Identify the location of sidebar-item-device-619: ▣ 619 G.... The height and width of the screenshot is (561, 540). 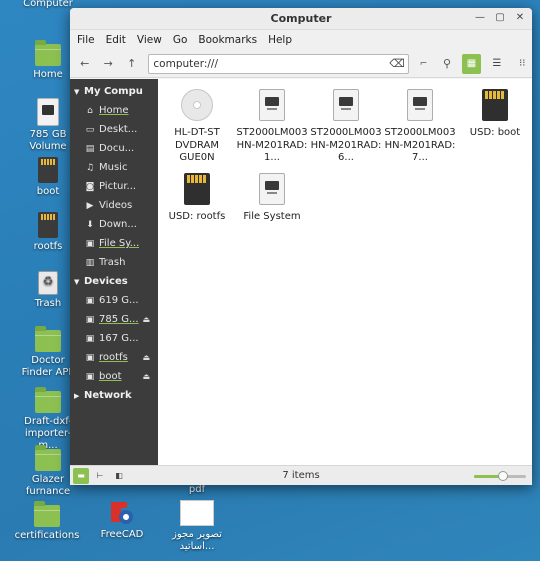
(114, 300).